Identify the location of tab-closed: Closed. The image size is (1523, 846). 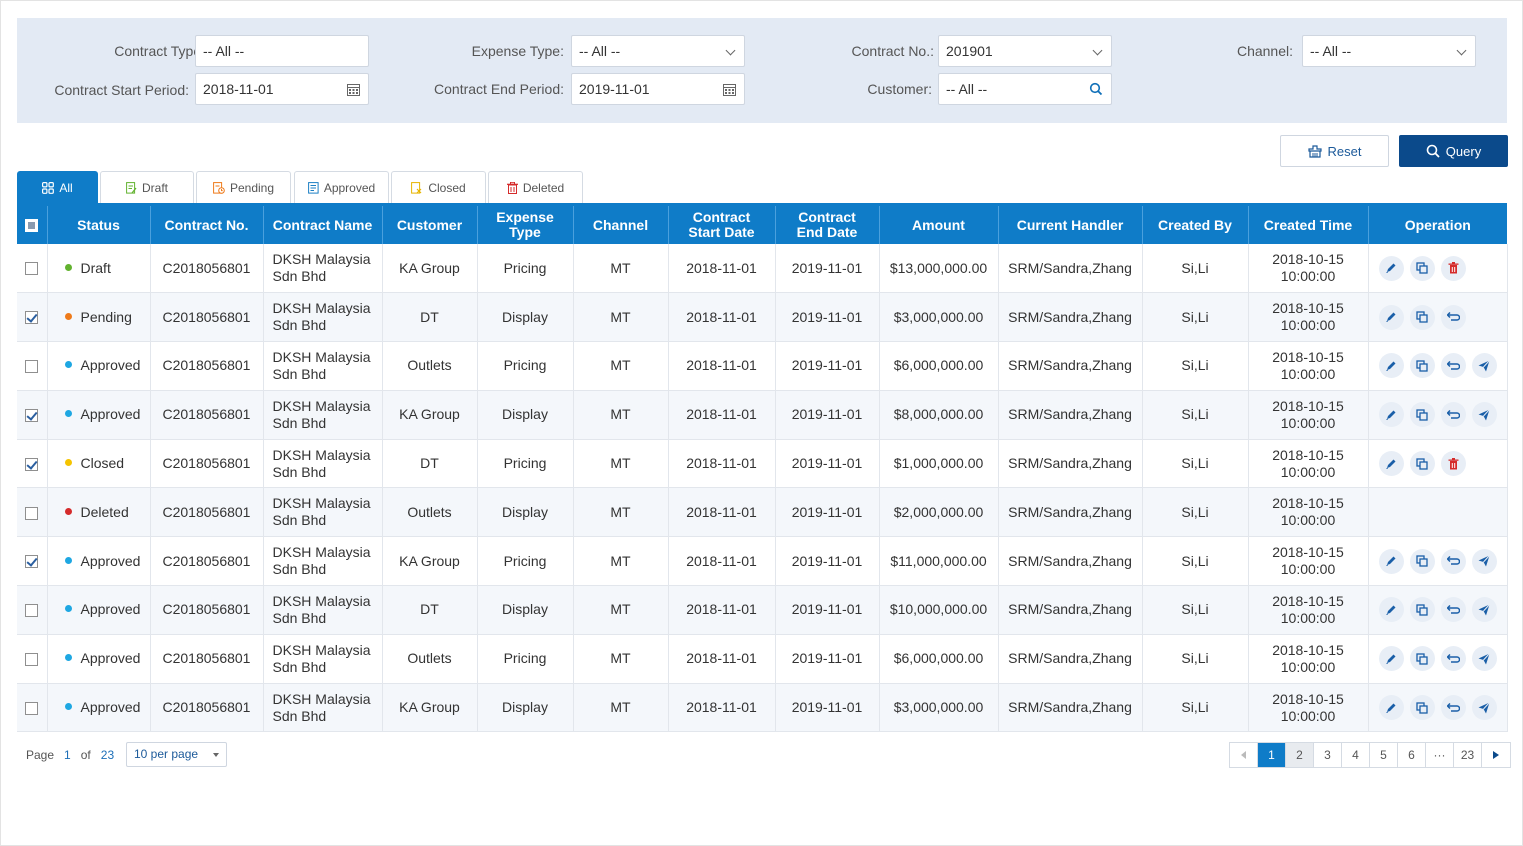
(438, 187).